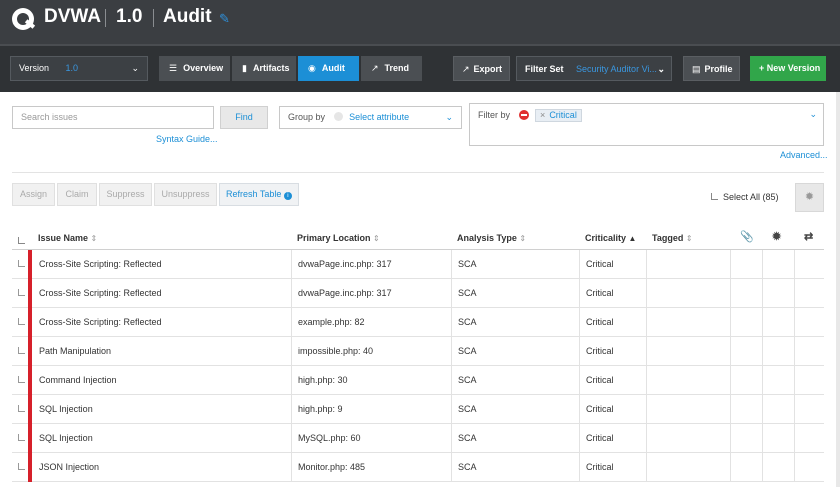  Describe the element at coordinates (751, 197) in the screenshot. I see `select-all-label: Select All (85)` at that location.